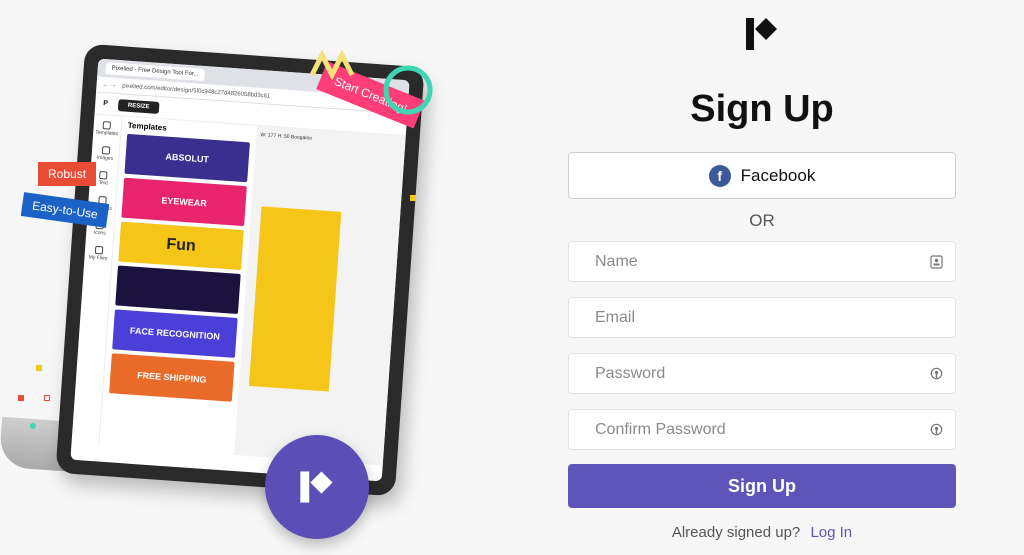 The width and height of the screenshot is (1024, 555). Describe the element at coordinates (175, 333) in the screenshot. I see `template-face: FACE RECOGNITION` at that location.